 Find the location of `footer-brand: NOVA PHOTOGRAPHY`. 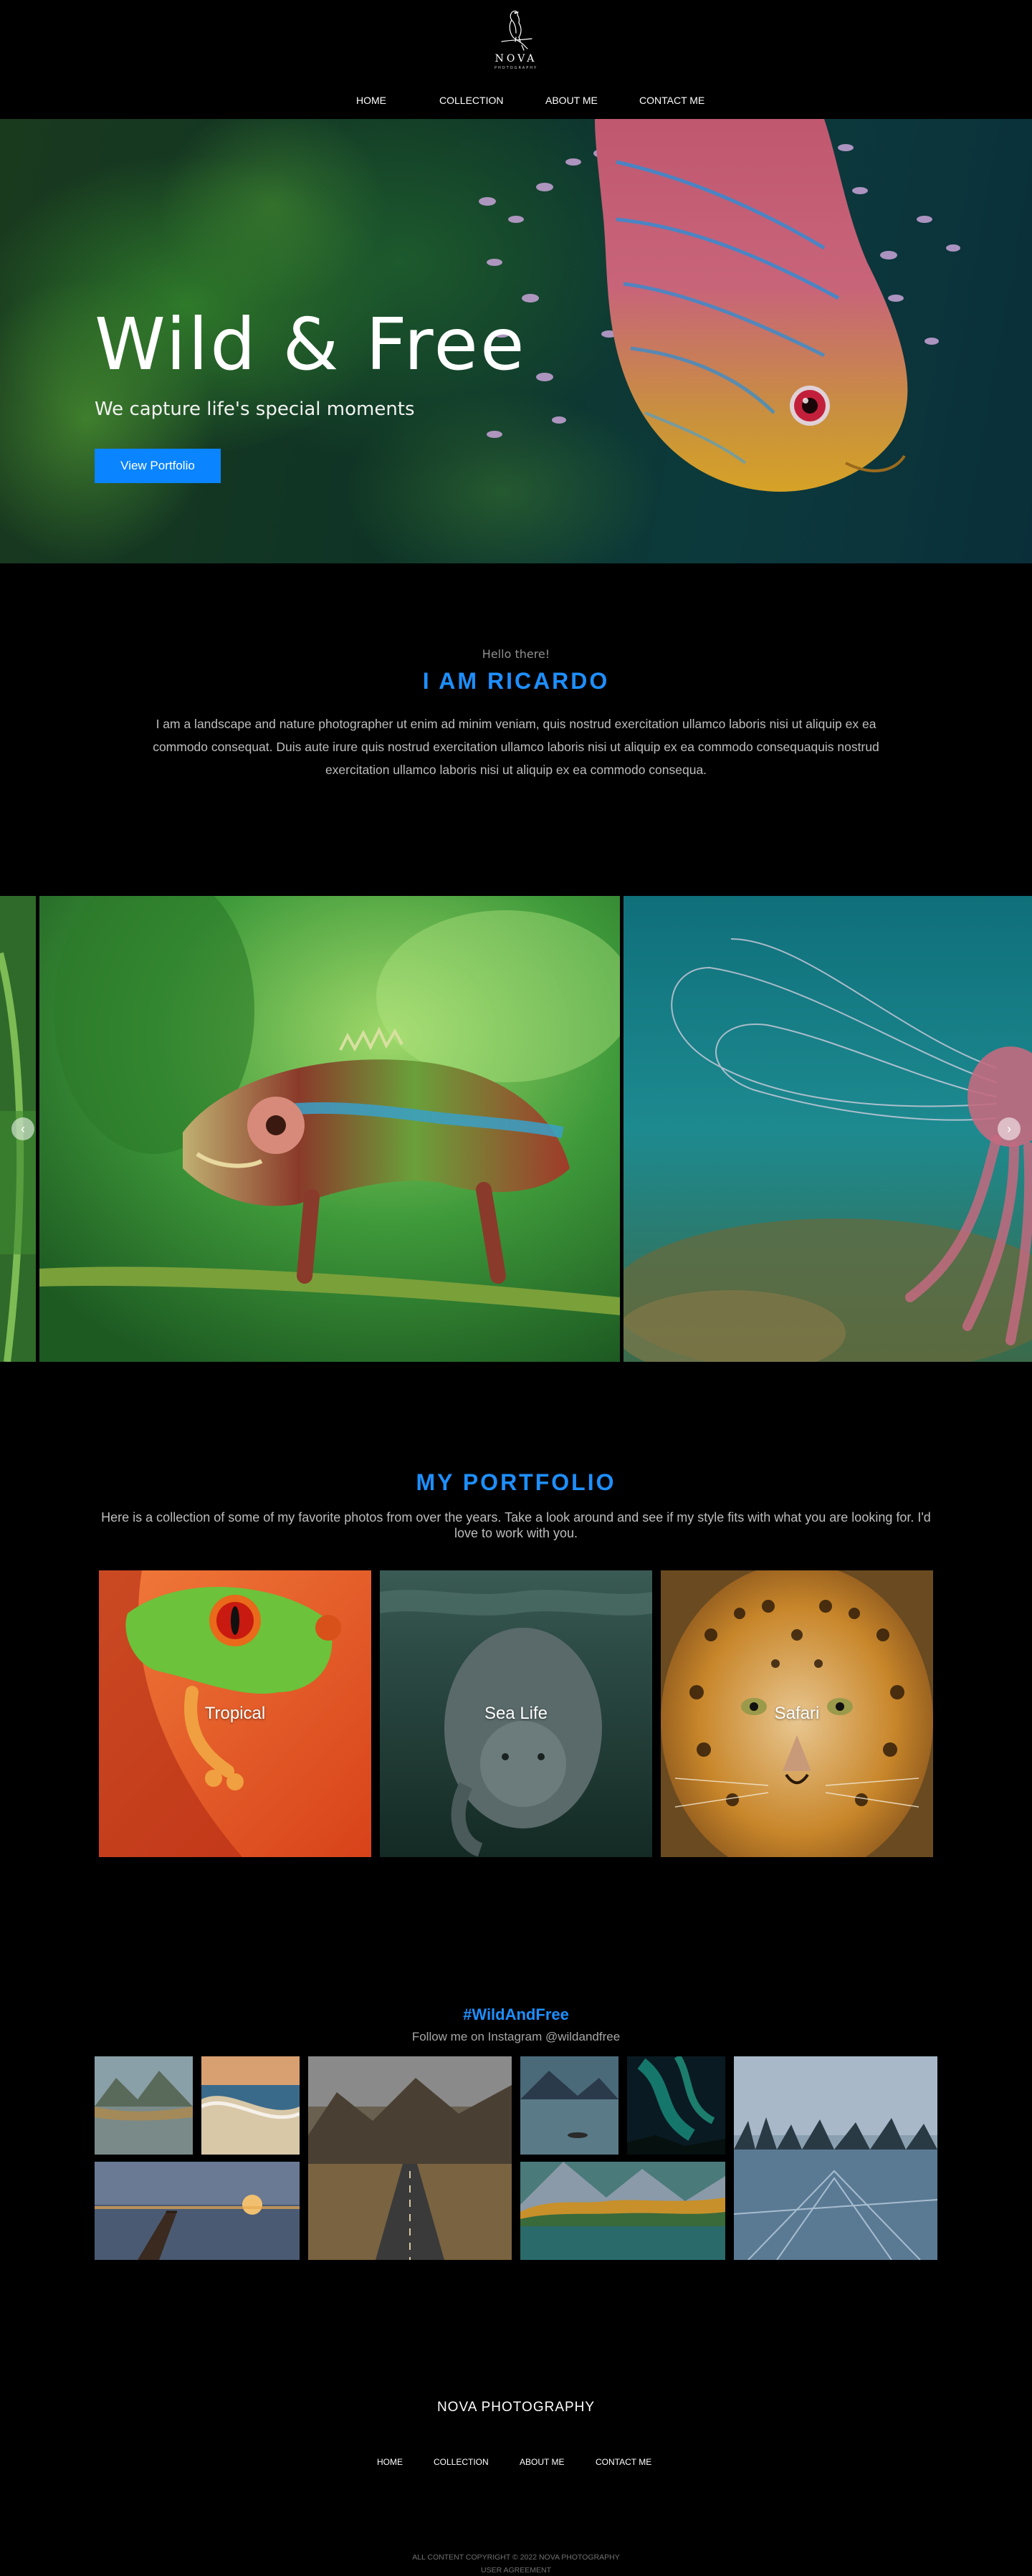

footer-brand: NOVA PHOTOGRAPHY is located at coordinates (516, 2407).